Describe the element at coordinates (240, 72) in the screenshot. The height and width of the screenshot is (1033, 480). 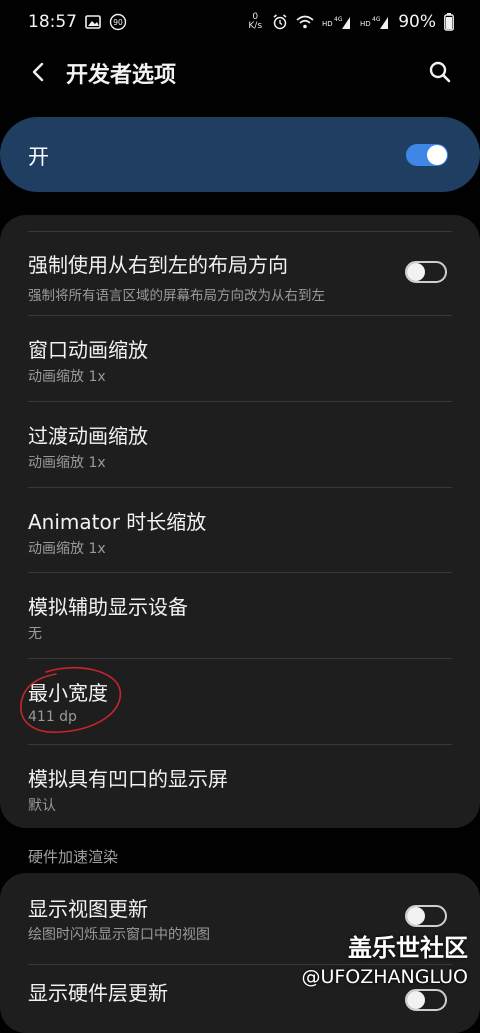
I see `app-bar: 开发者选项` at that location.